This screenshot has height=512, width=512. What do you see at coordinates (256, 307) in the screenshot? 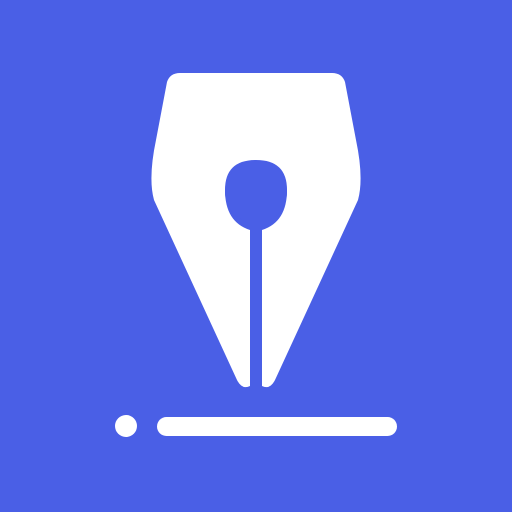
I see `pen-nib-slit` at bounding box center [256, 307].